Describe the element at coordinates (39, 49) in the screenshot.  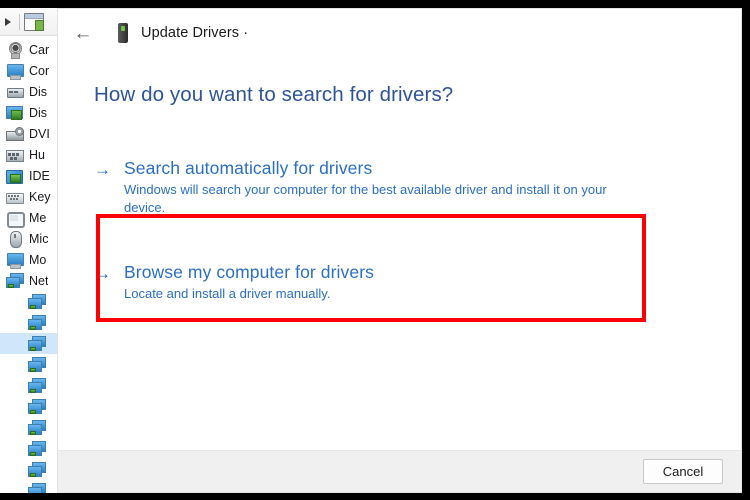
I see `tree-item-label: Car` at that location.